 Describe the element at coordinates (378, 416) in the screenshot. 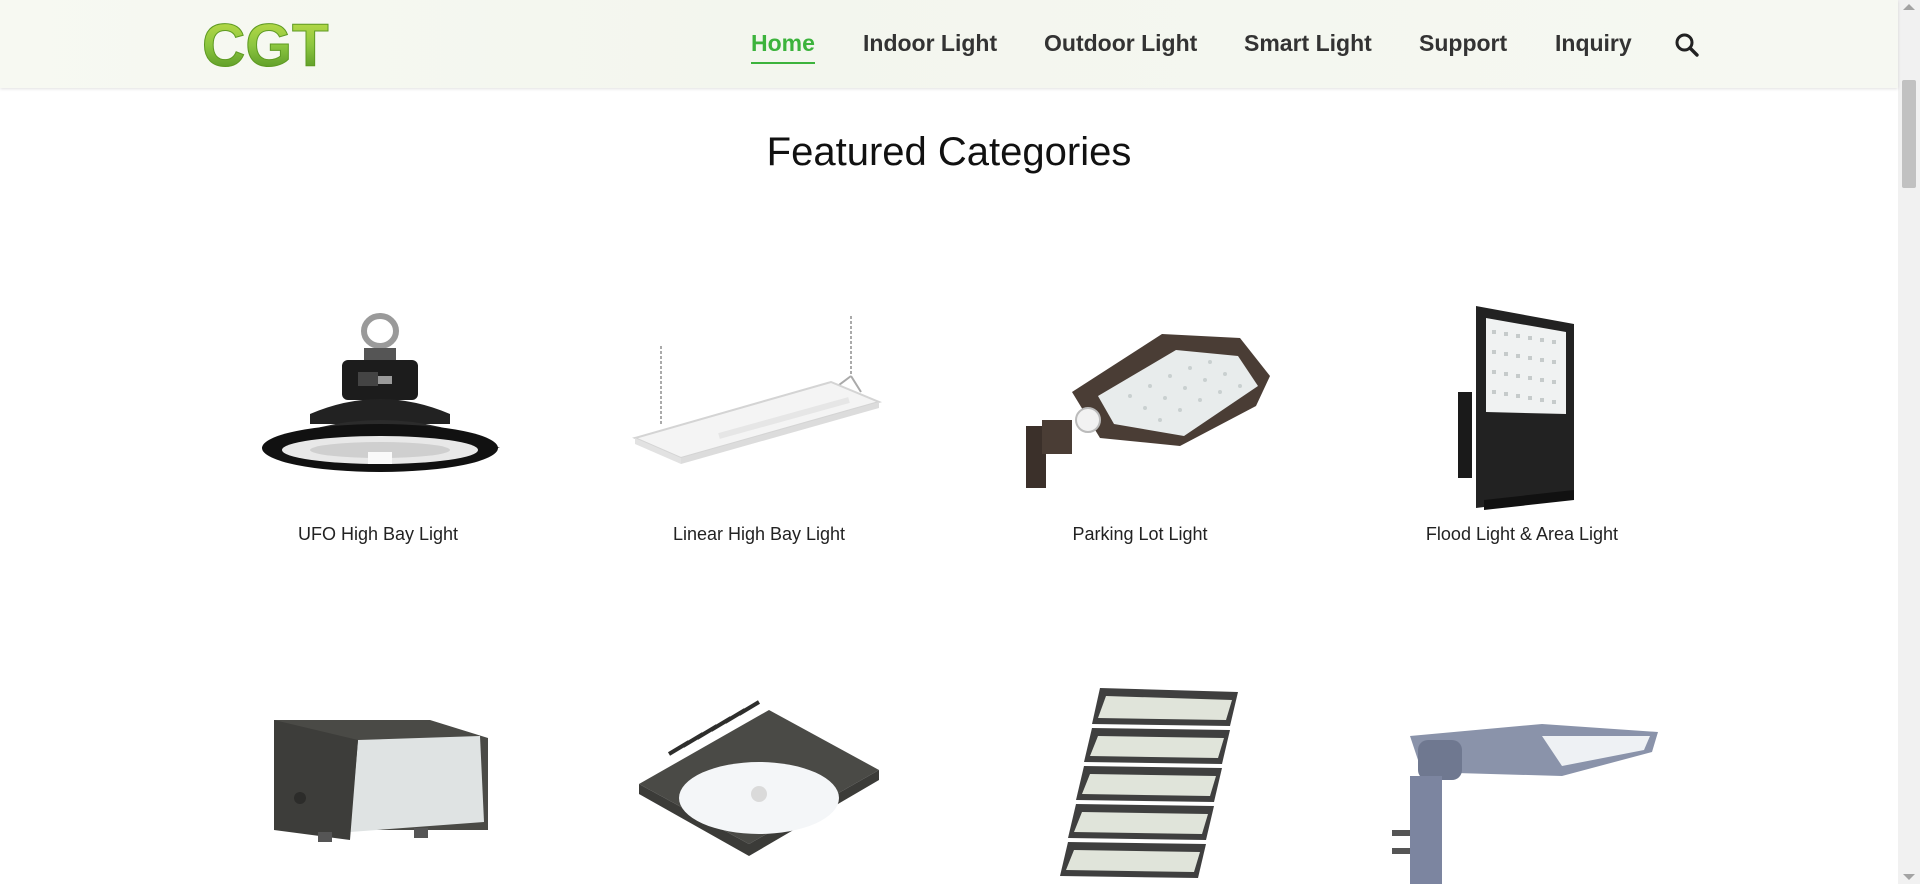

I see `ufo-high-bay-light-image` at that location.